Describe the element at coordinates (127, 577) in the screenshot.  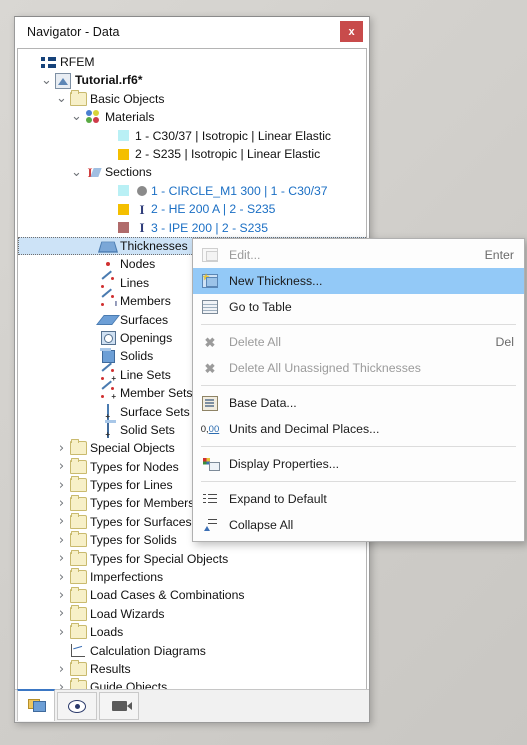
I see `tree-item-label: Imperfections` at that location.